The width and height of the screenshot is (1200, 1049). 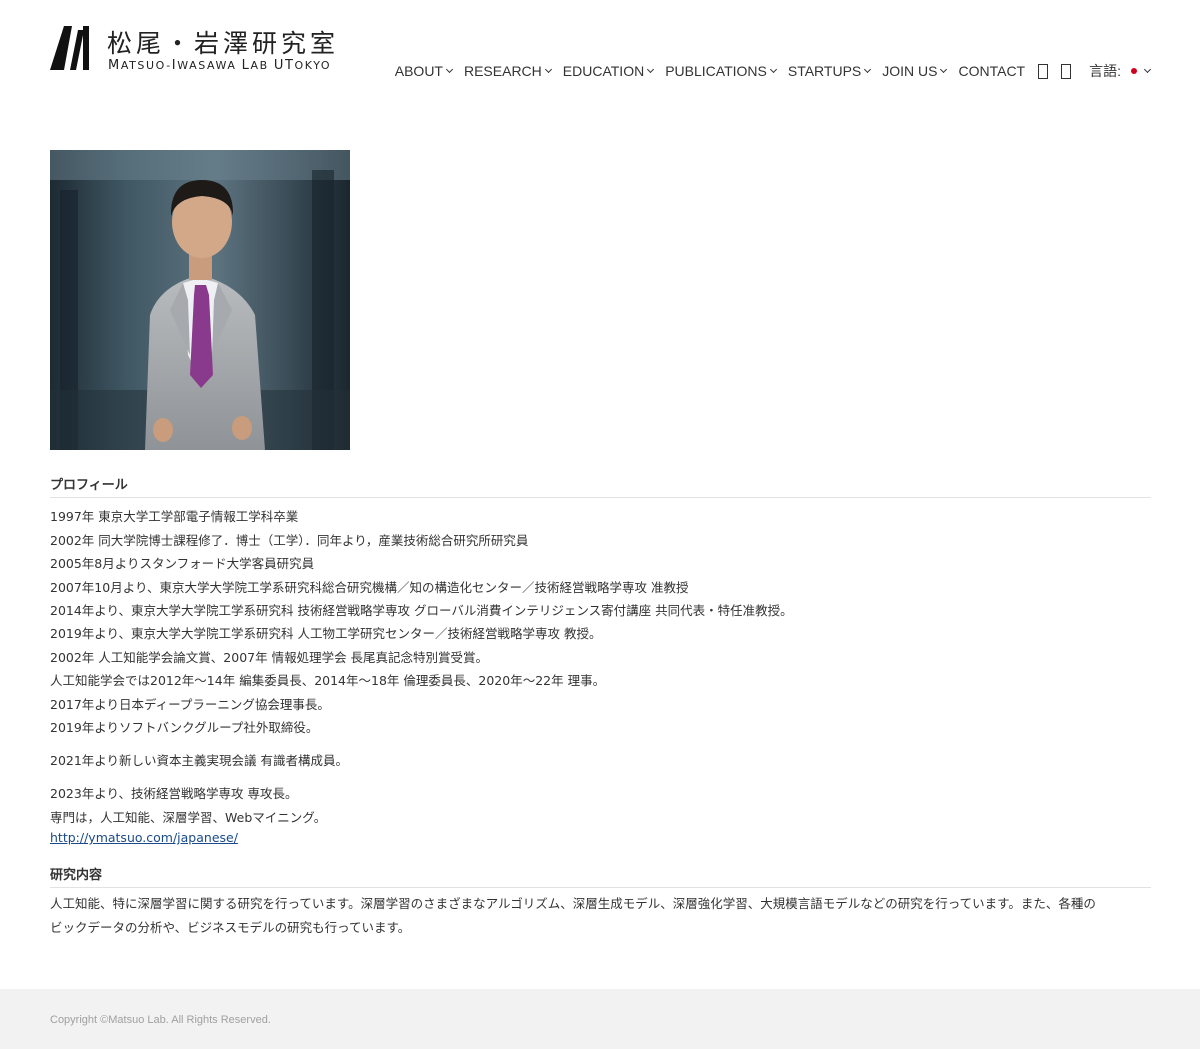 What do you see at coordinates (830, 71) in the screenshot?
I see `nav-startups: STARTUPS` at bounding box center [830, 71].